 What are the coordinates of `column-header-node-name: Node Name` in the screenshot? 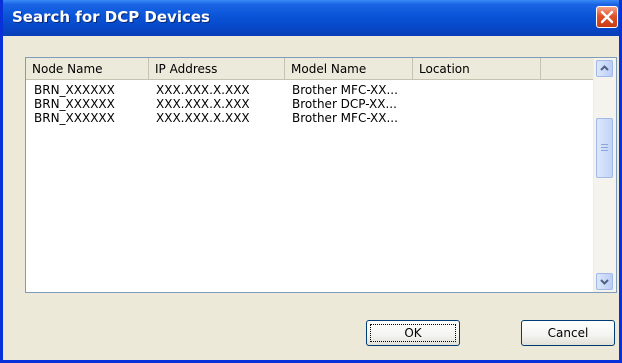 It's located at (87, 68).